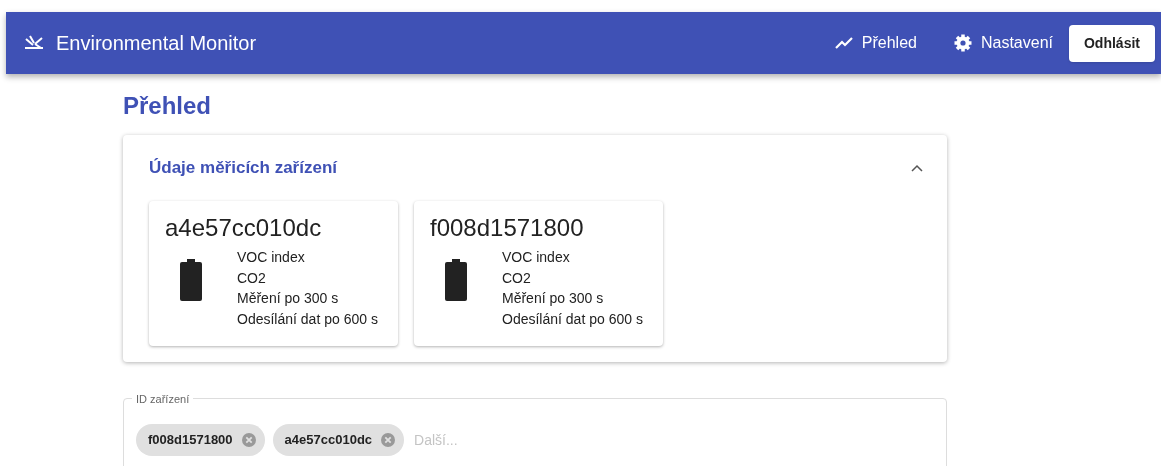 Image resolution: width=1161 pixels, height=466 pixels. I want to click on device-chip: a4e57cc010dc, so click(338, 440).